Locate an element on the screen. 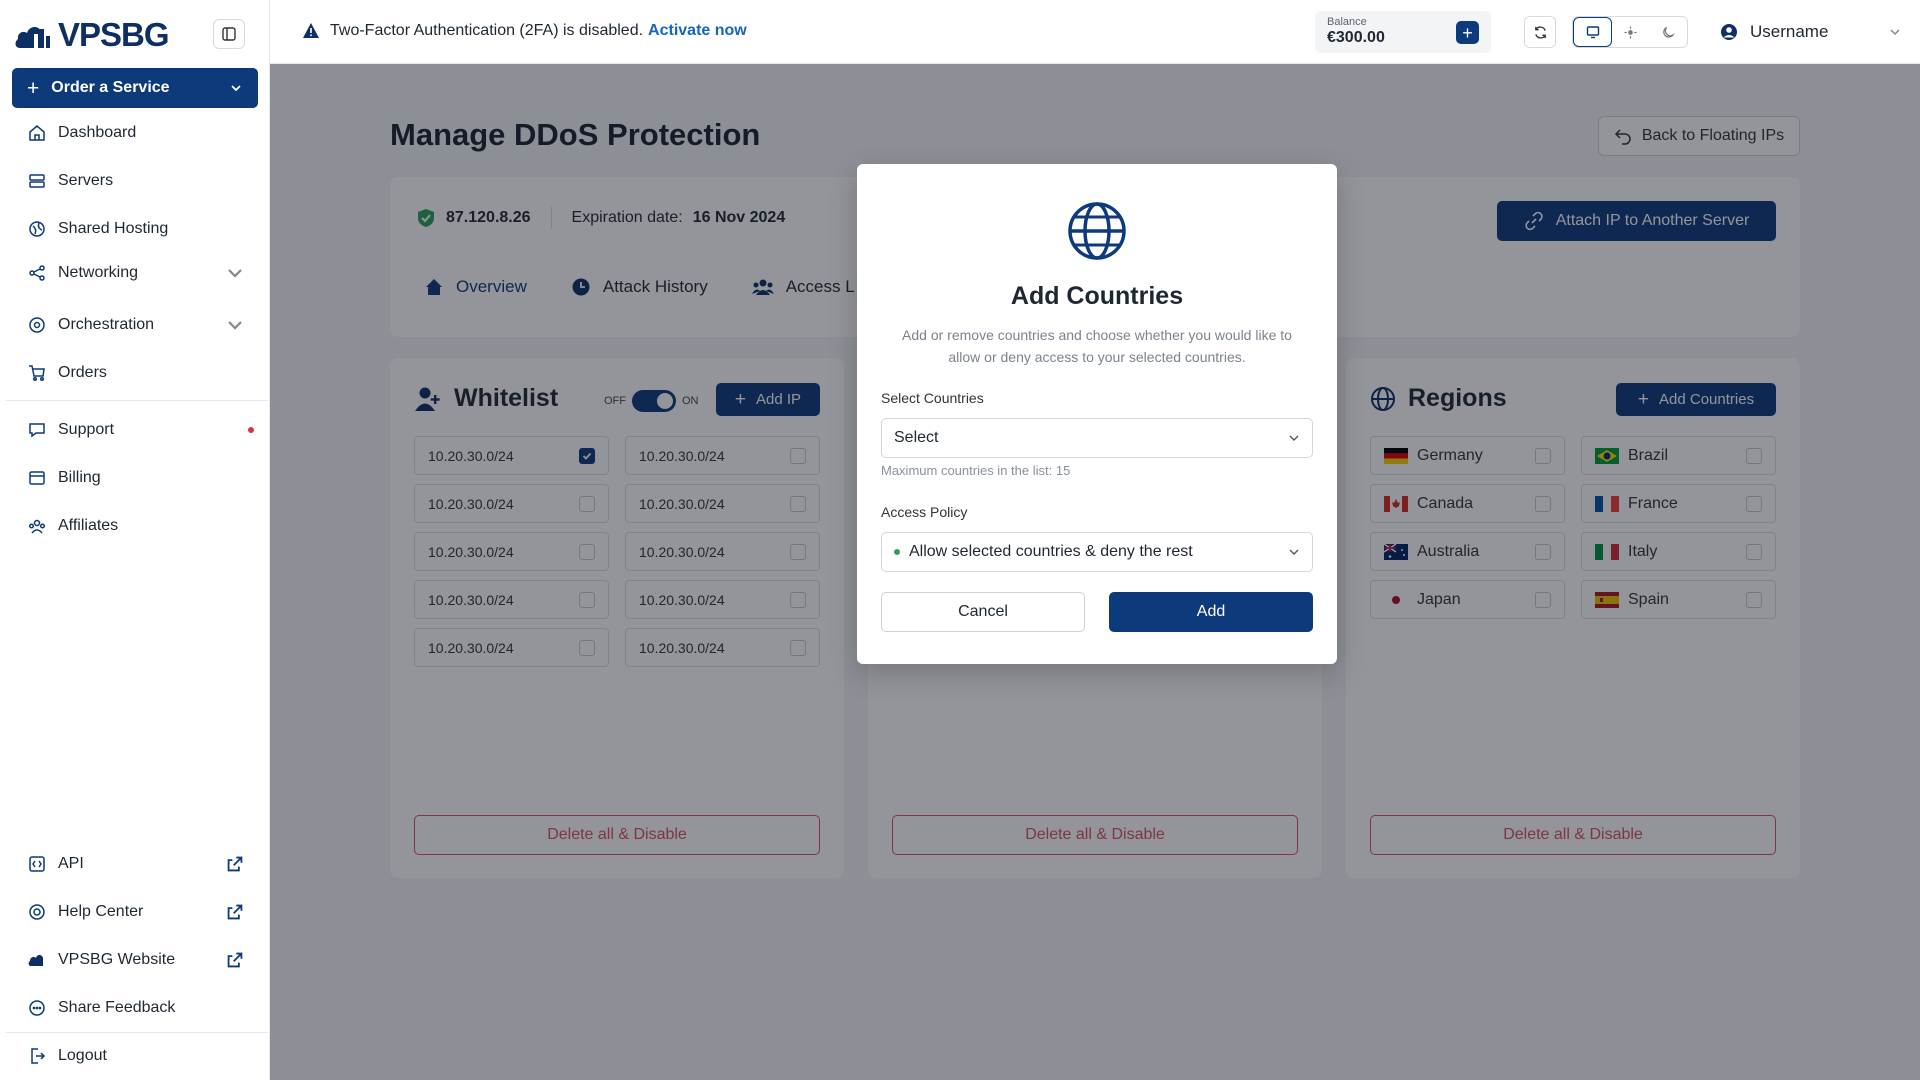 The width and height of the screenshot is (1920, 1080). sidebar-item-label: API is located at coordinates (71, 863).